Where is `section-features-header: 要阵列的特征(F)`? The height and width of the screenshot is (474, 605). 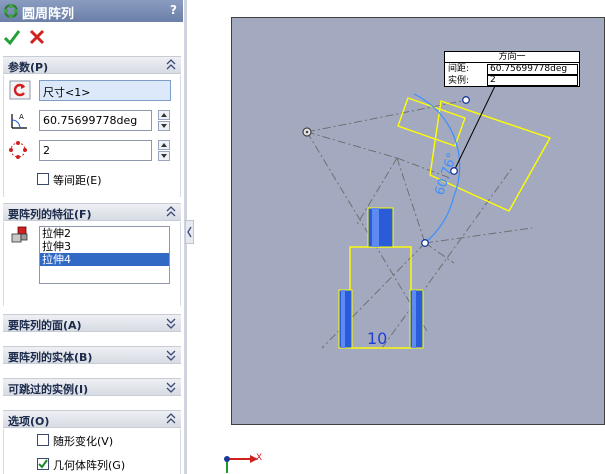 section-features-header: 要阵列的特征(F) is located at coordinates (92, 212).